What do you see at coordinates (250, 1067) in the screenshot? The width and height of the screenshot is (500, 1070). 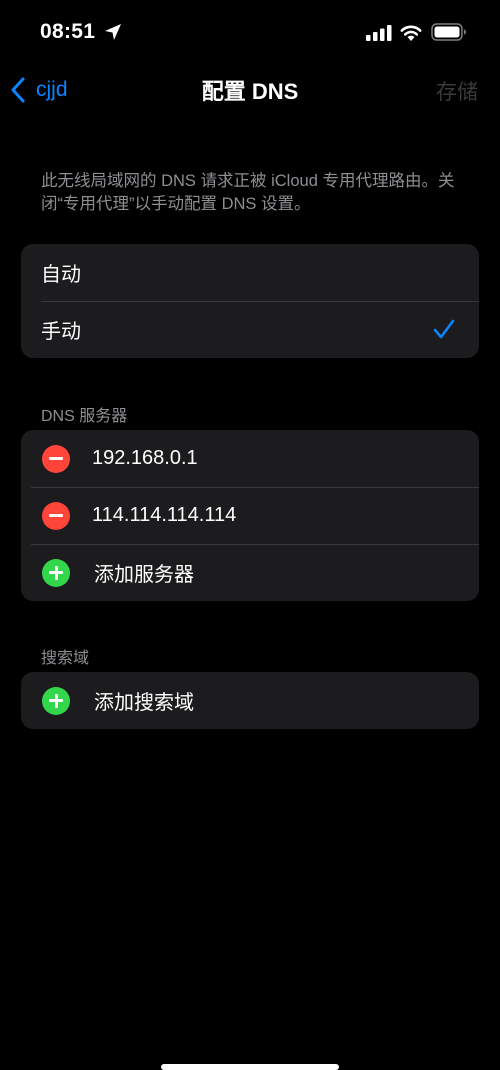 I see `home-indicator` at bounding box center [250, 1067].